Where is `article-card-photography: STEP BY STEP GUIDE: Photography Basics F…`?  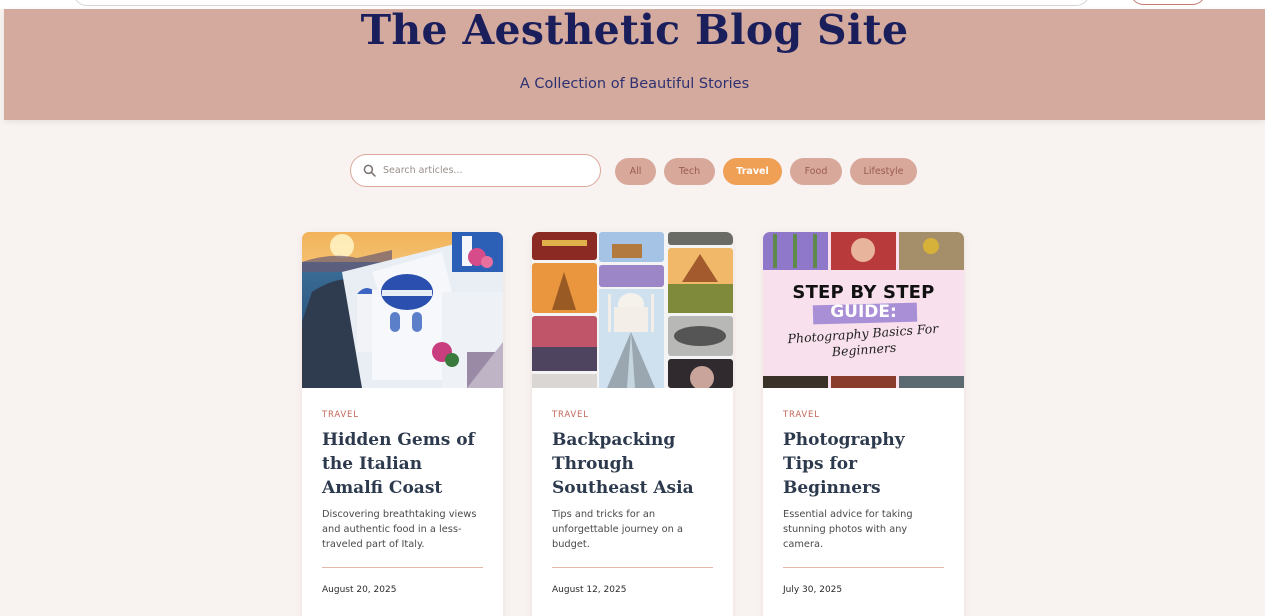 article-card-photography: STEP BY STEP GUIDE: Photography Basics F… is located at coordinates (863, 424).